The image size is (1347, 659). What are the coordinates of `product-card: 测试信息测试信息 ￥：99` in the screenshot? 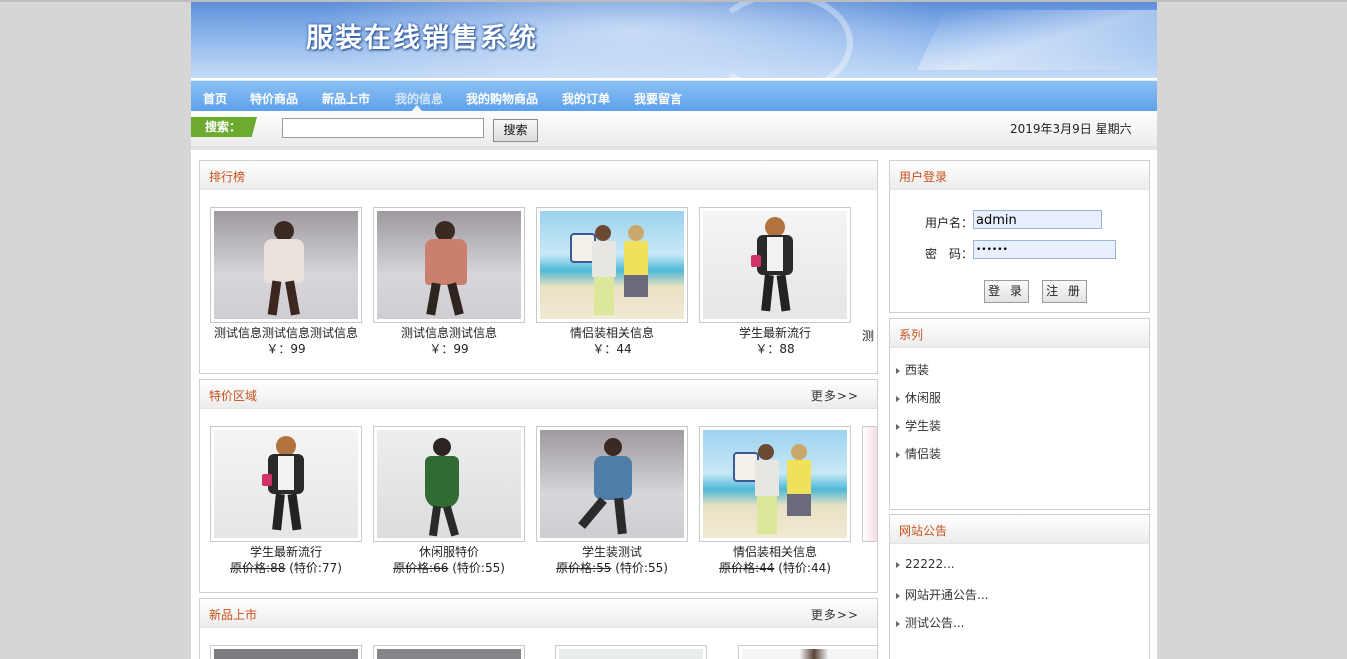 It's located at (449, 282).